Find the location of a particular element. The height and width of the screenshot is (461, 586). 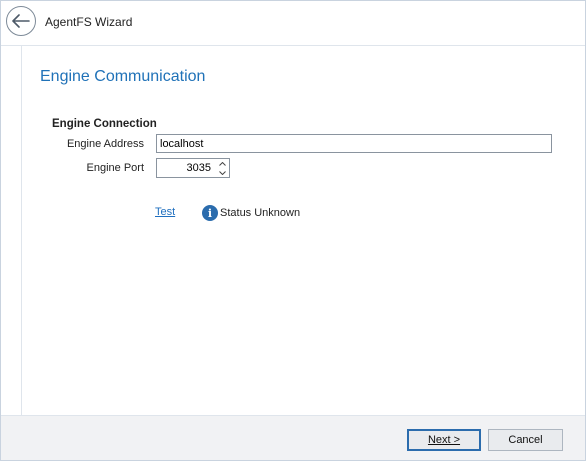

next-button-label: Next > is located at coordinates (444, 440).